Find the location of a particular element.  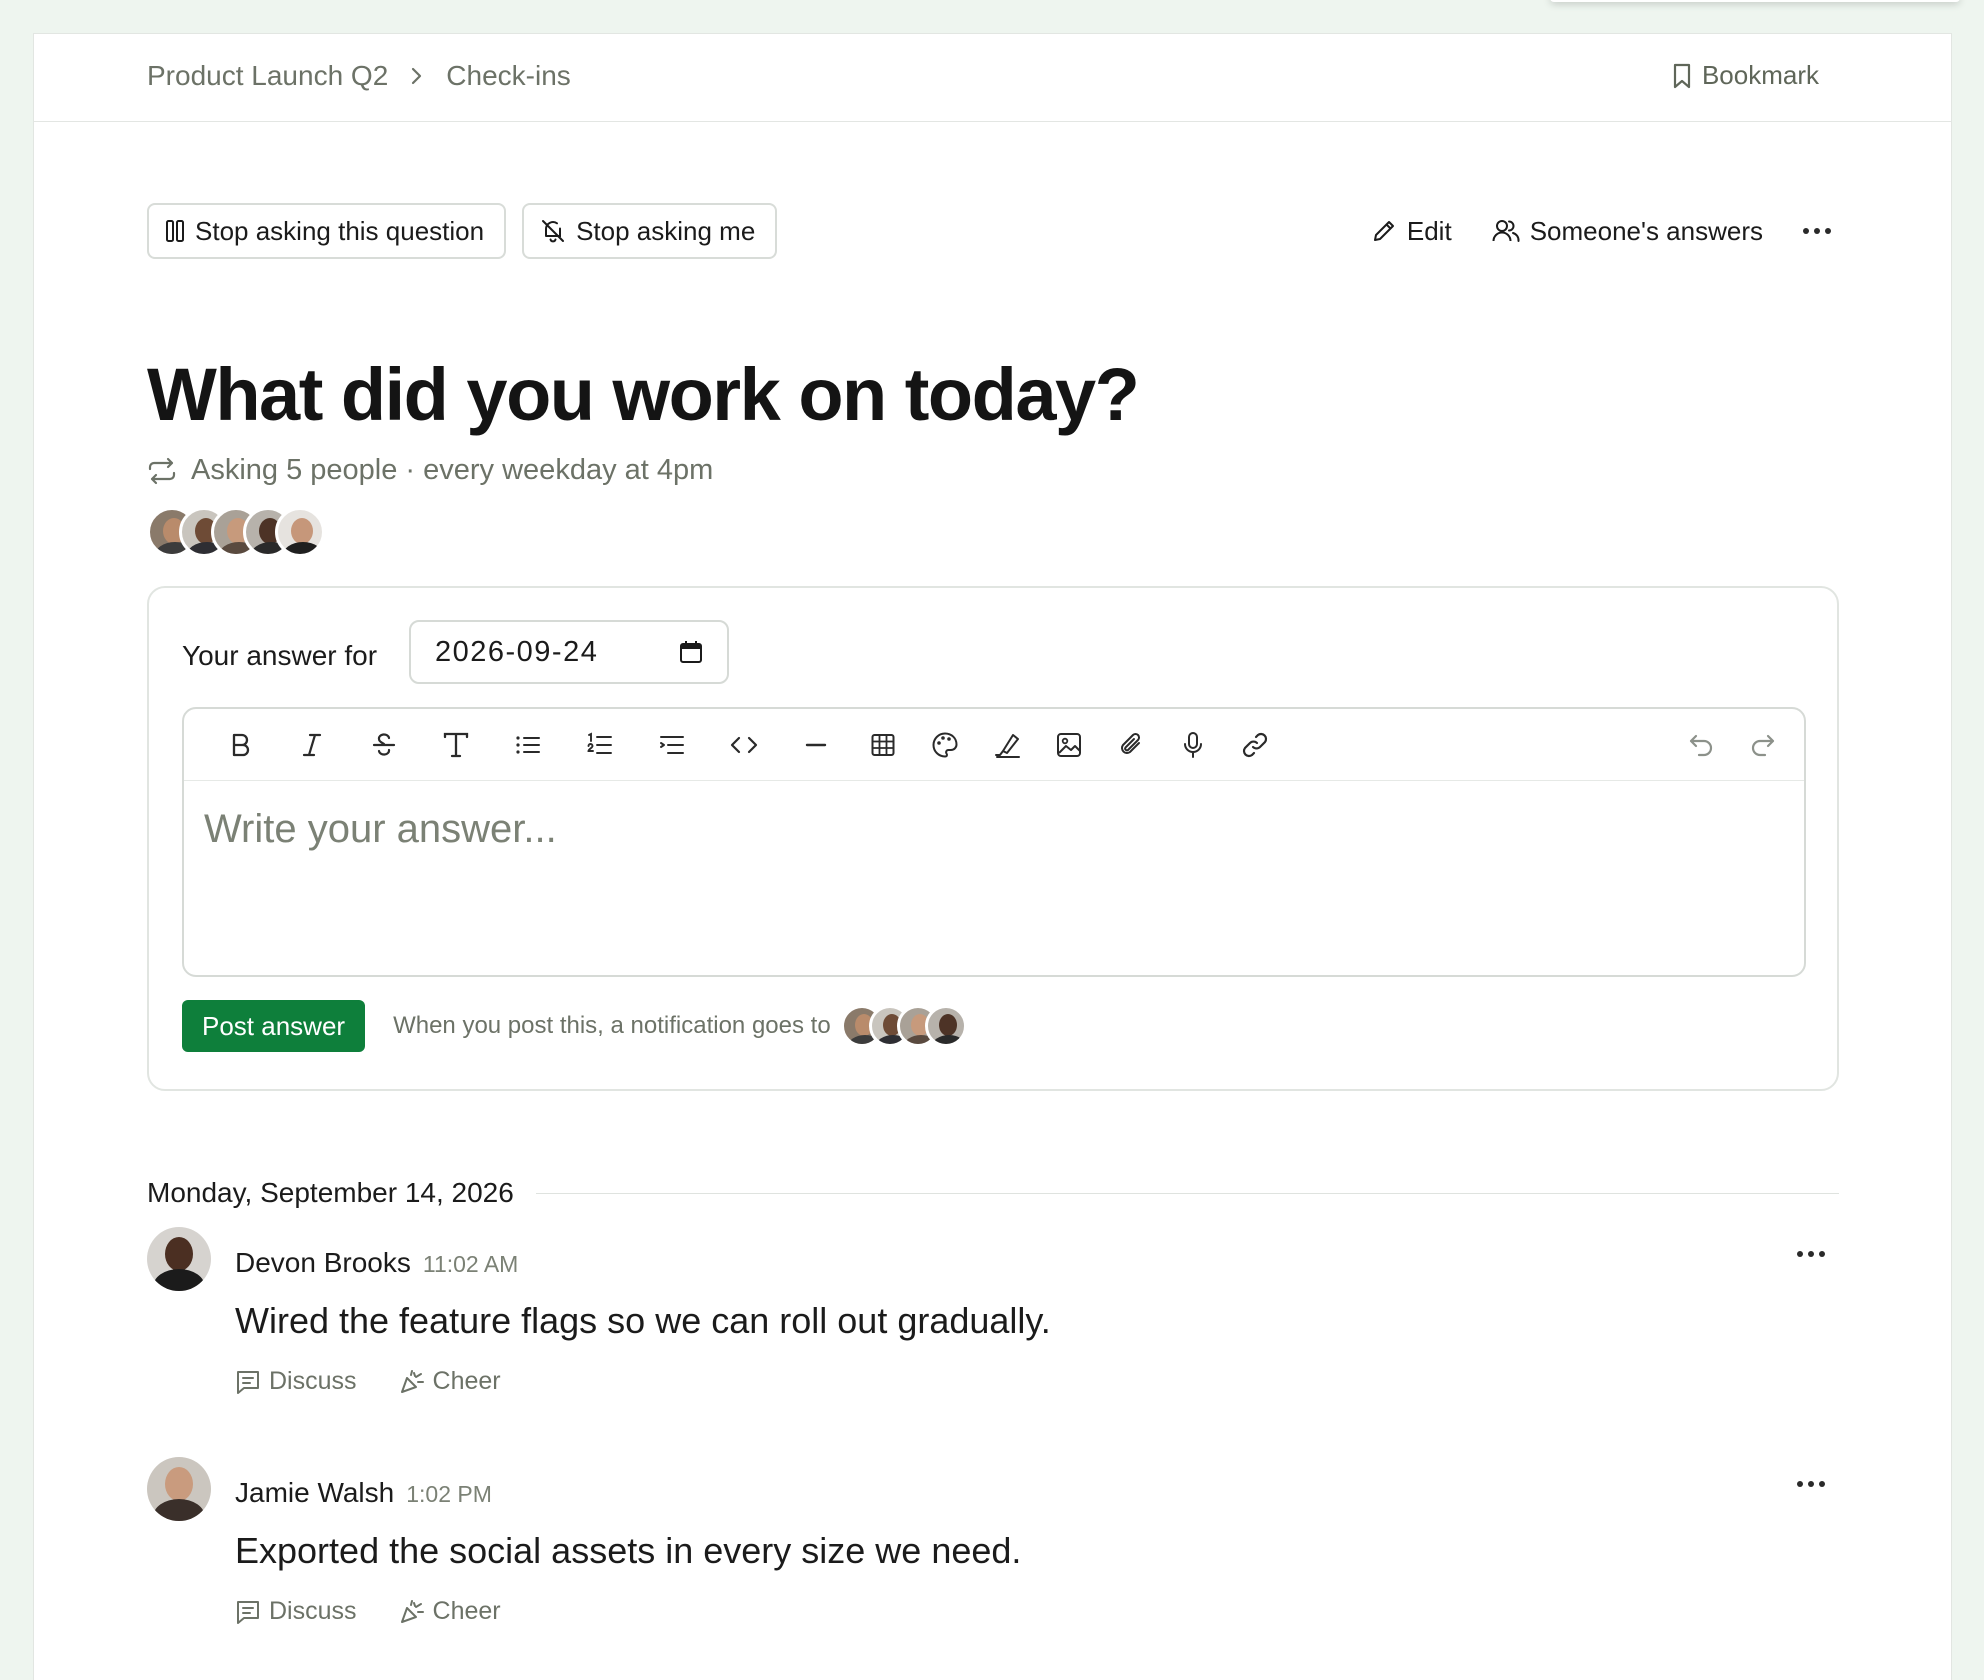

palette-icon is located at coordinates (945, 745).